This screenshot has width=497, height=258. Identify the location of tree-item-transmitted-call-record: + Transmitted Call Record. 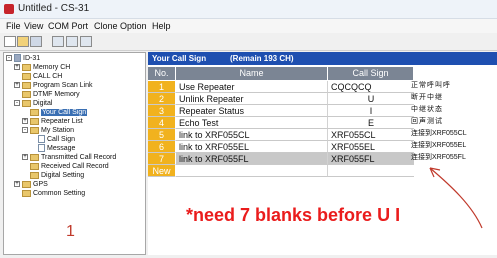
(69, 157).